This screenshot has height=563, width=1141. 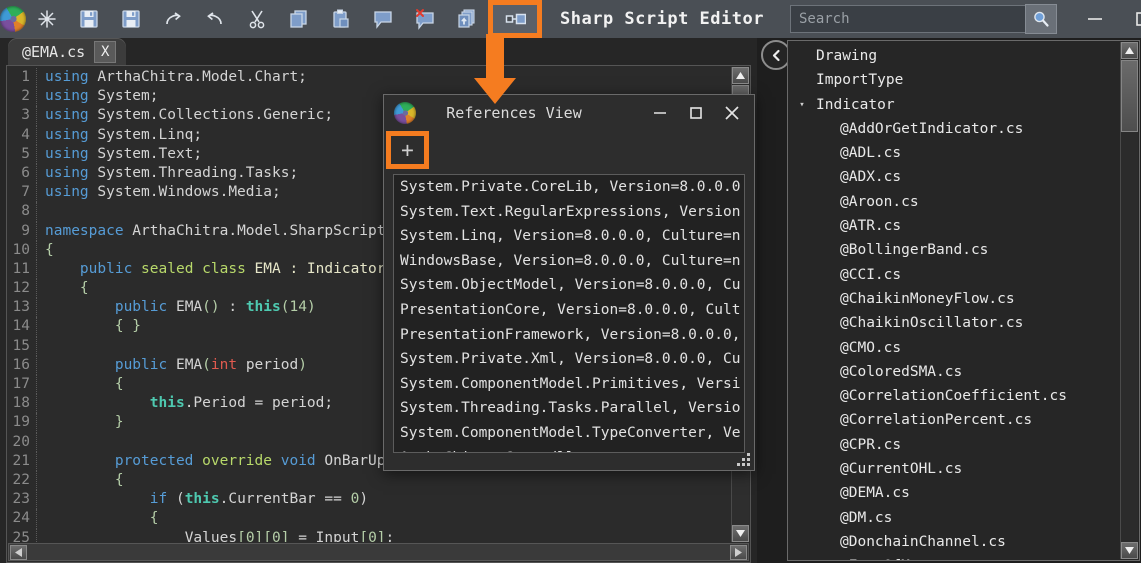 What do you see at coordinates (954, 420) in the screenshot?
I see `tree-item-correlationpercentcs: @CorrelationPercent.cs` at bounding box center [954, 420].